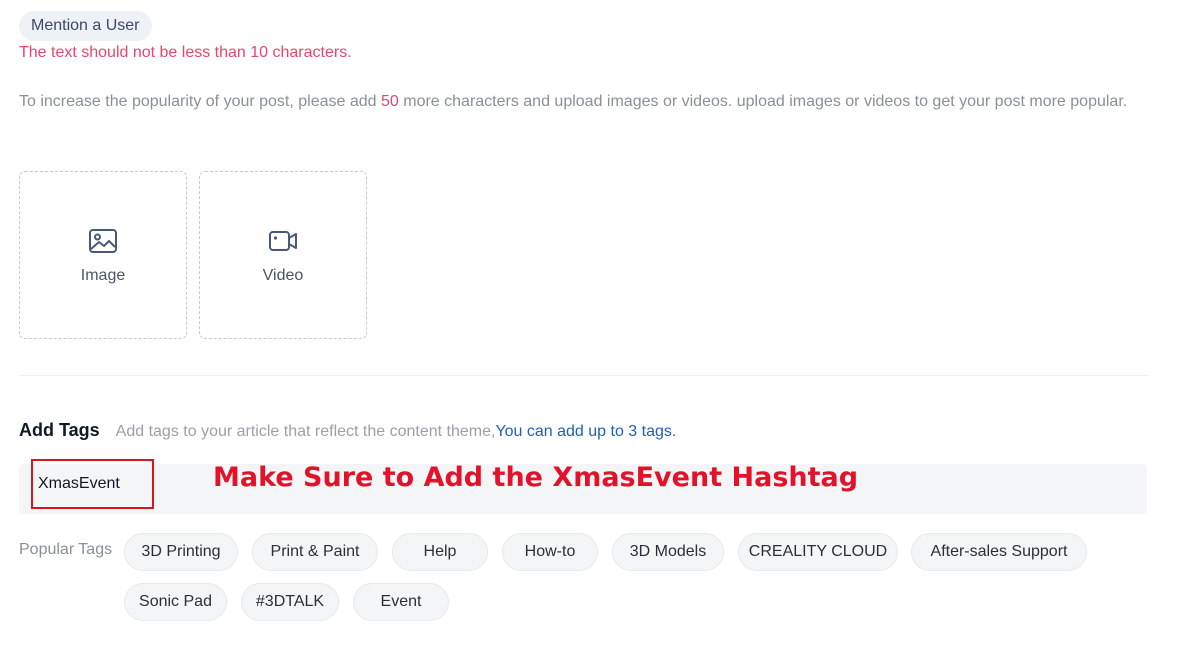 The image size is (1188, 650). What do you see at coordinates (536, 477) in the screenshot?
I see `instruction-annotation: Make Sure to Add the XmasEvent Hashtag` at bounding box center [536, 477].